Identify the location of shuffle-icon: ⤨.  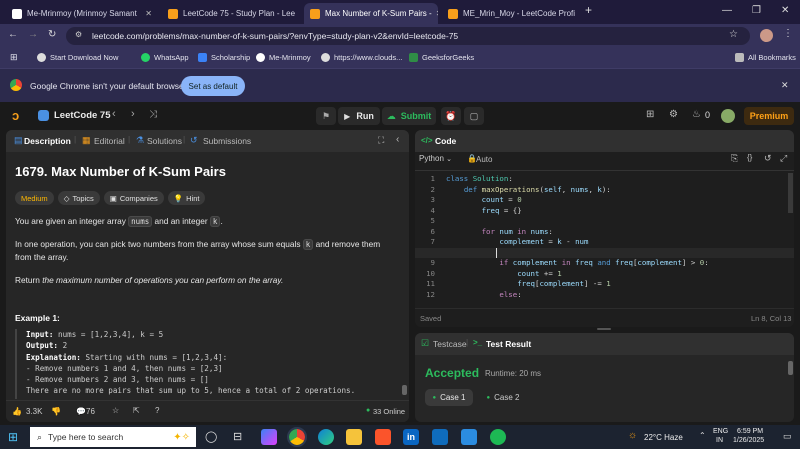
(153, 114).